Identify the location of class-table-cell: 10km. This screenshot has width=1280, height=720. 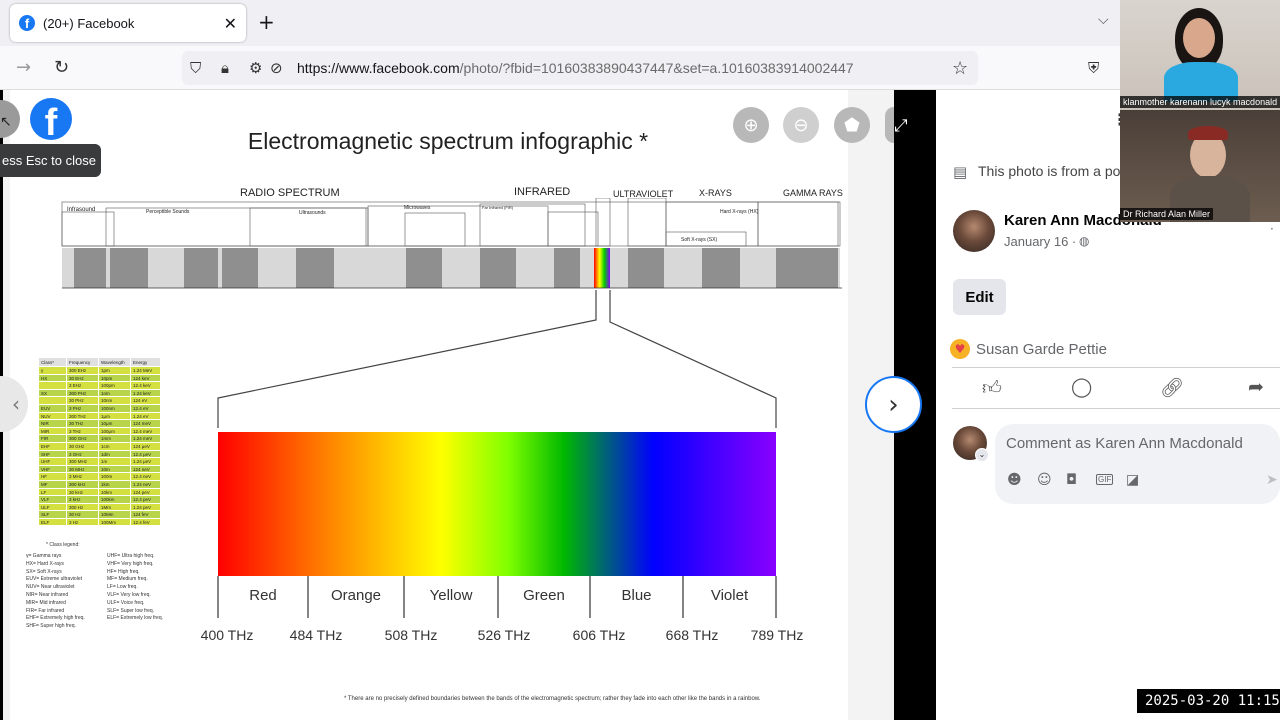
(115, 492).